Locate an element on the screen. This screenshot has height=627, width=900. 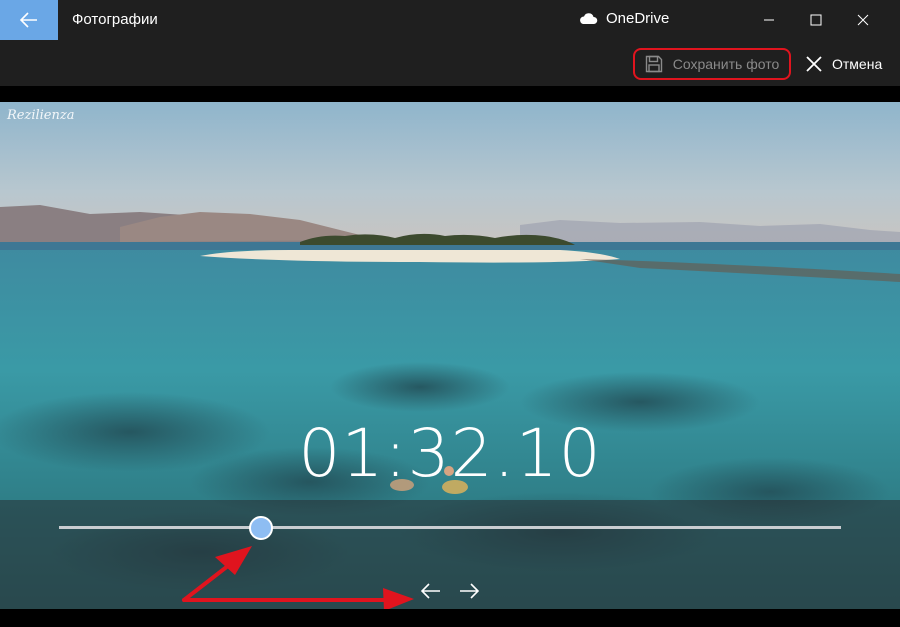
letterbox-bottom is located at coordinates (450, 618).